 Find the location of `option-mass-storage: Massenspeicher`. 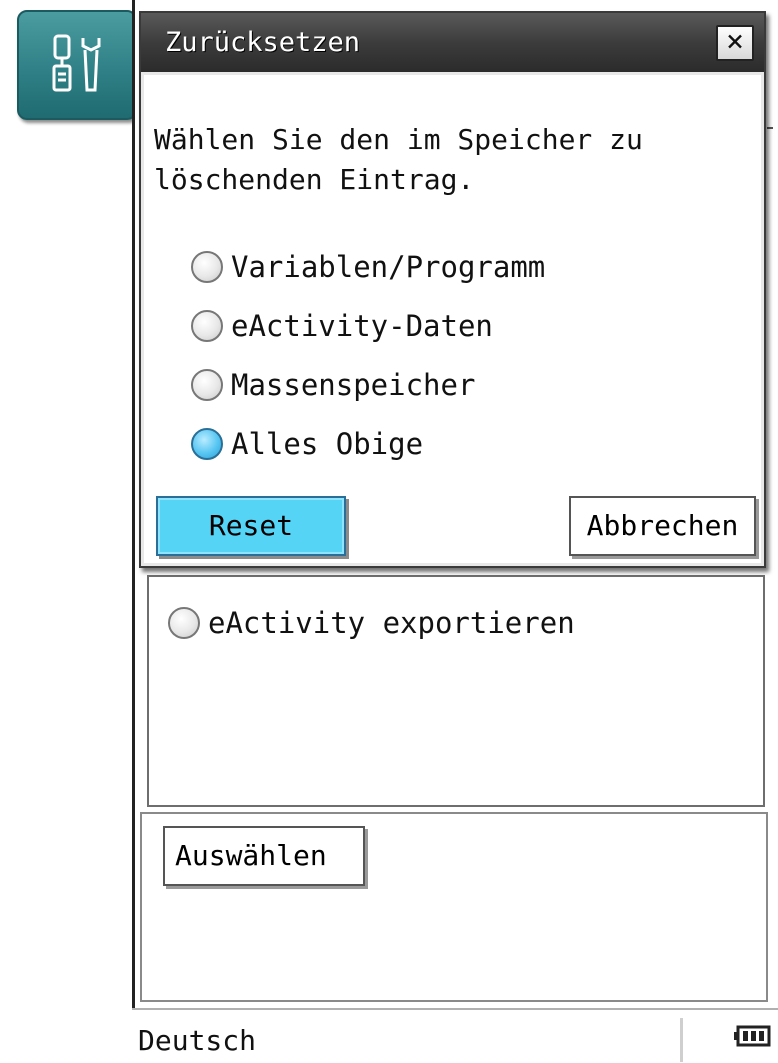

option-mass-storage: Massenspeicher is located at coordinates (333, 385).